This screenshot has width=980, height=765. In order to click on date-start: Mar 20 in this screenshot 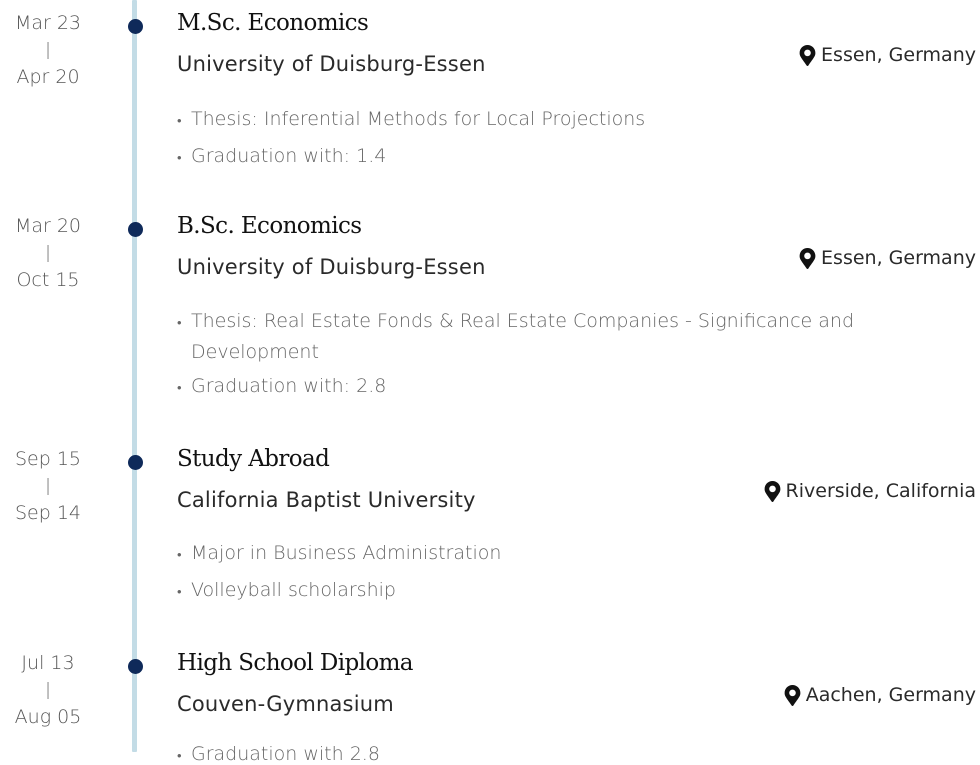, I will do `click(48, 226)`.